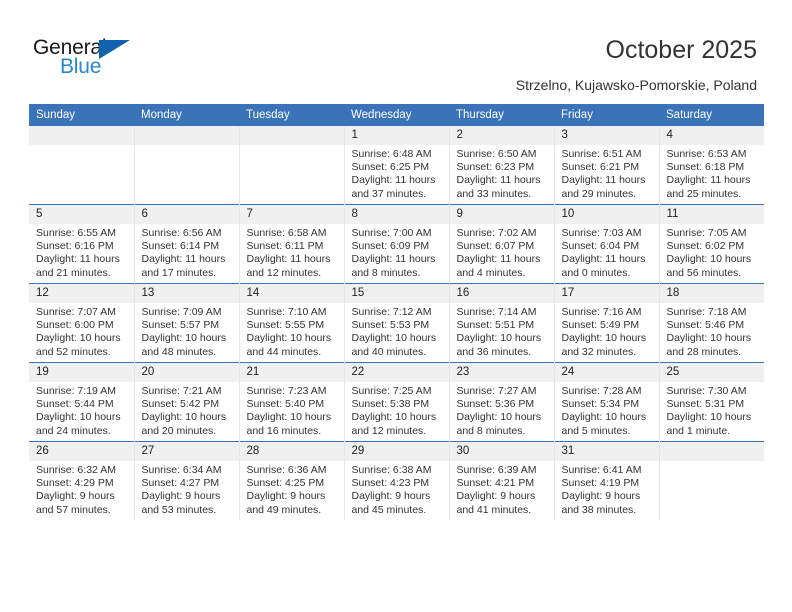  Describe the element at coordinates (181, 470) in the screenshot. I see `day-info-line: Sunrise: 6:34 AM` at that location.